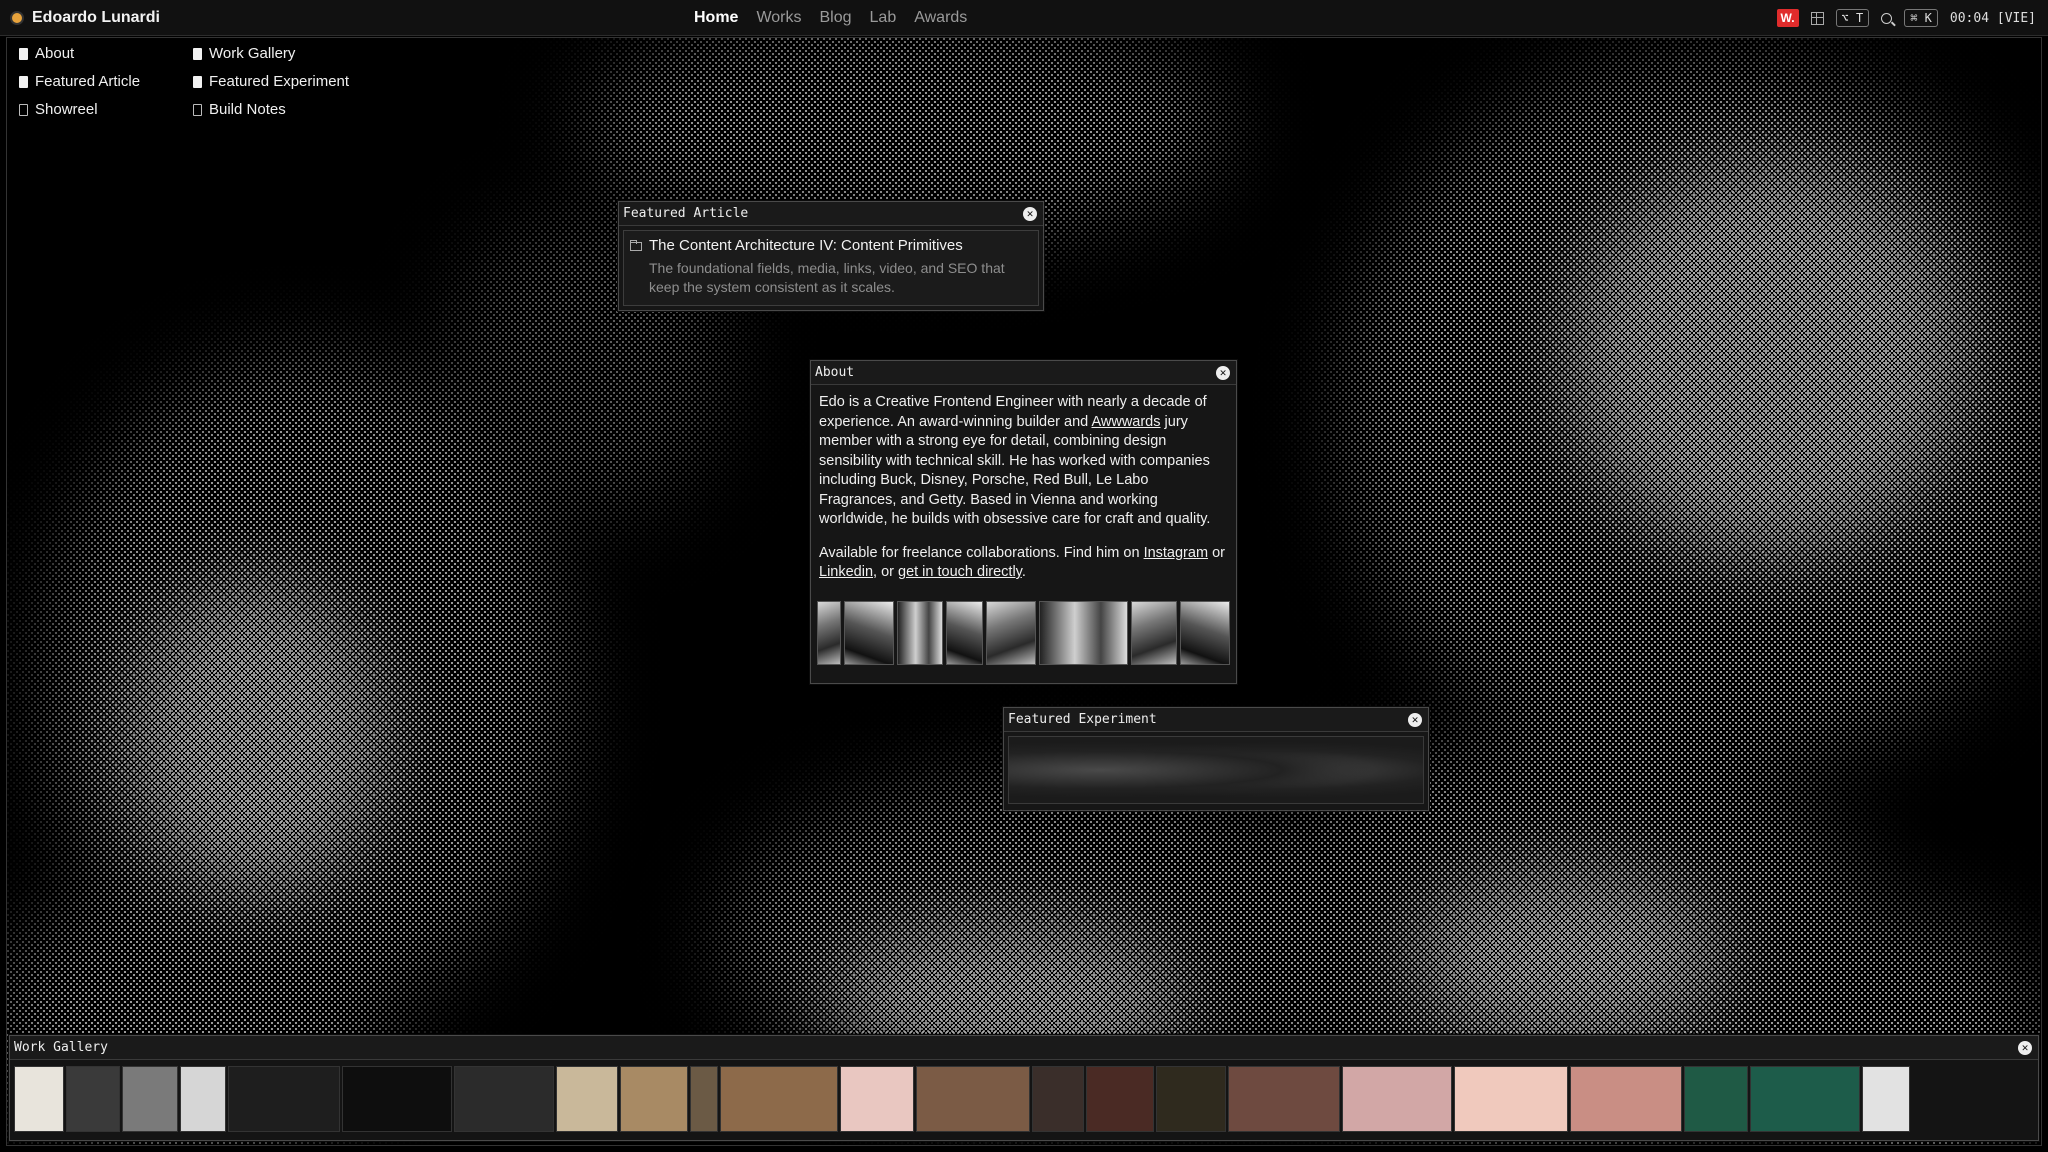 This screenshot has height=1152, width=2048. What do you see at coordinates (66, 109) in the screenshot?
I see `desktop-icon-label: Showreel` at bounding box center [66, 109].